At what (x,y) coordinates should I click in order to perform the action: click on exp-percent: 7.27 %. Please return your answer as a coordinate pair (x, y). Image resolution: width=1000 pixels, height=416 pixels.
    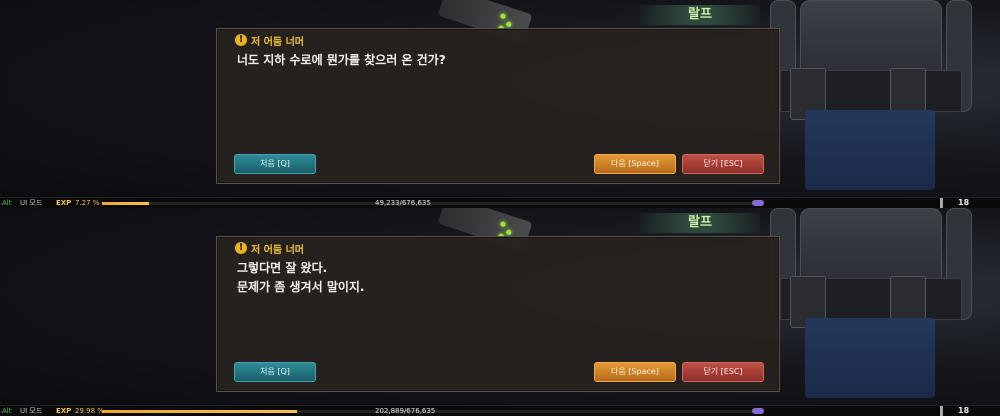
    Looking at the image, I should click on (87, 203).